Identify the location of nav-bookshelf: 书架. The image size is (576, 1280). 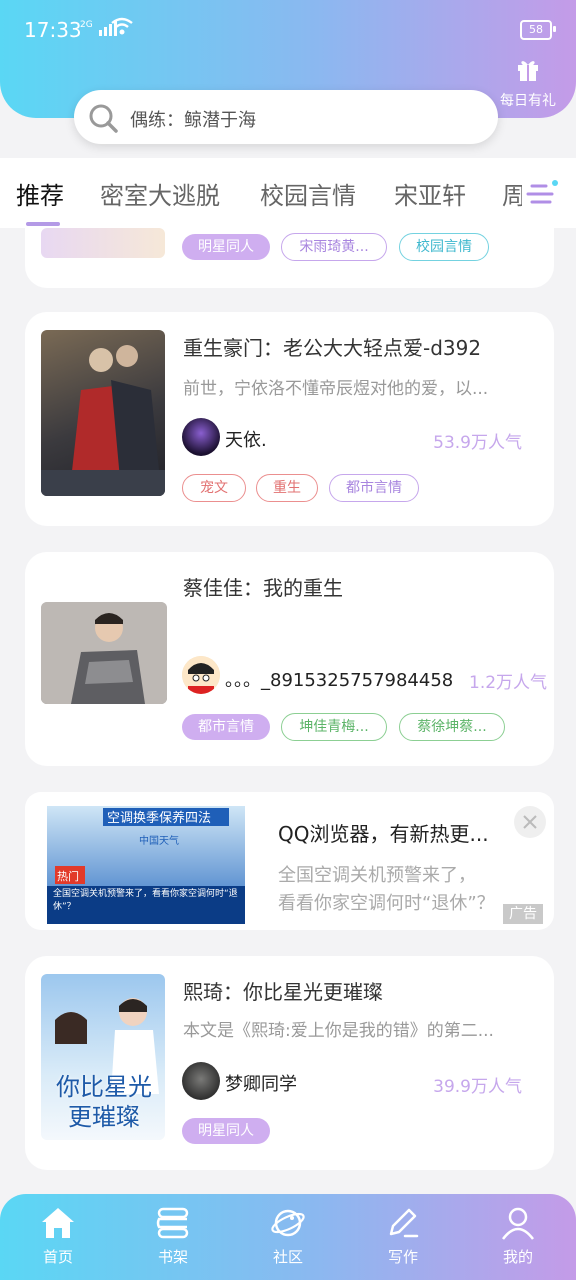
(173, 1236).